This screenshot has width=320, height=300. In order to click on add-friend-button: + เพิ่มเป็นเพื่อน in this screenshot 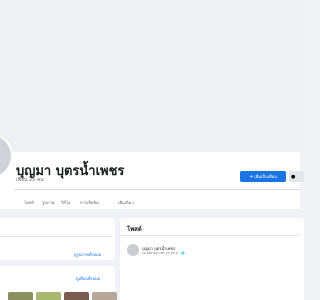, I will do `click(263, 176)`.